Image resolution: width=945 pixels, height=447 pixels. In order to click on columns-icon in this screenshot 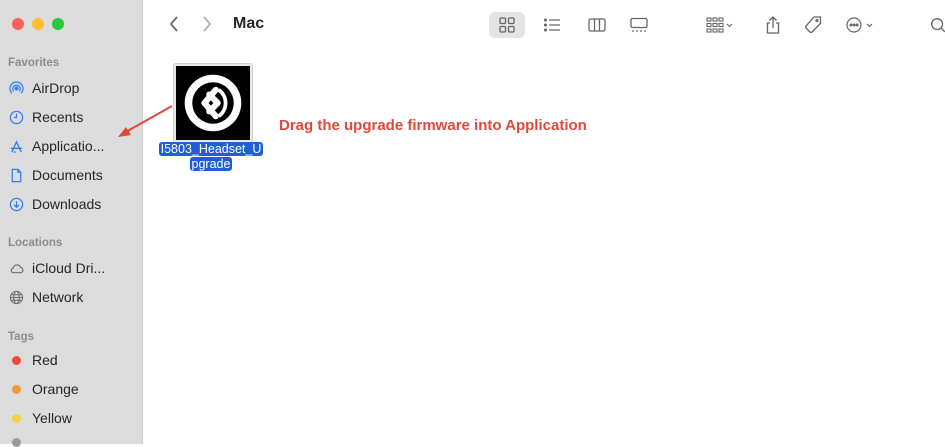, I will do `click(597, 25)`.